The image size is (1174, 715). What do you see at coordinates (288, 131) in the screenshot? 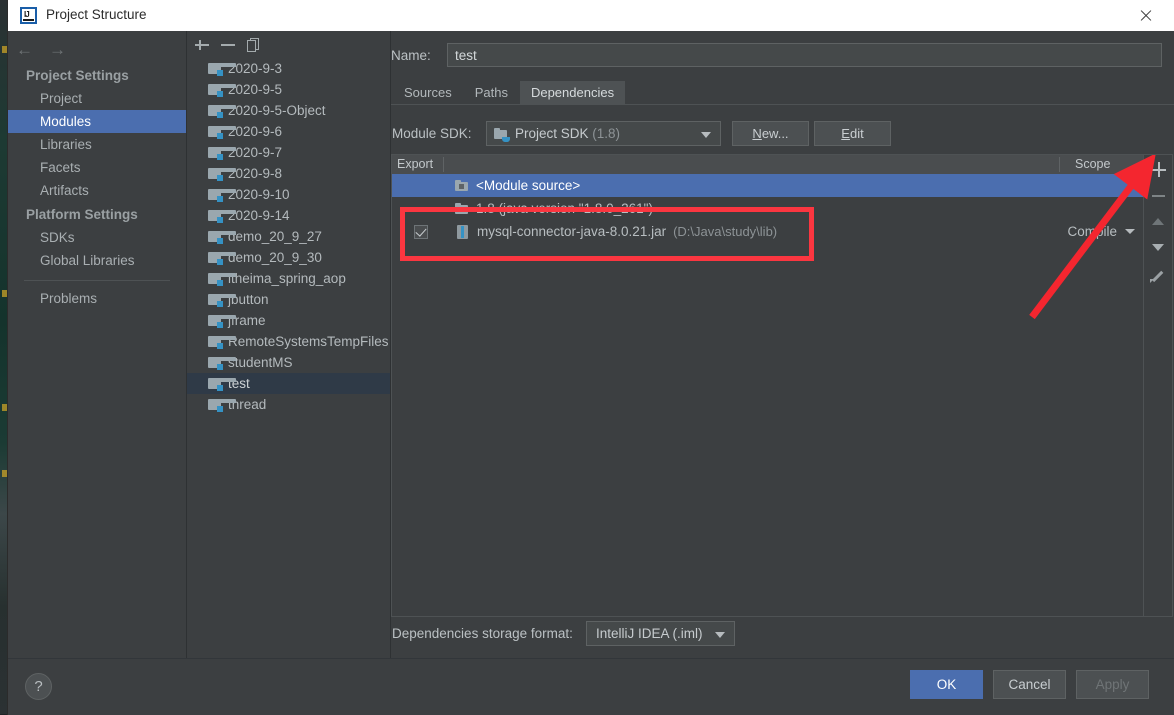
I see `module-item: 2020-9-6` at bounding box center [288, 131].